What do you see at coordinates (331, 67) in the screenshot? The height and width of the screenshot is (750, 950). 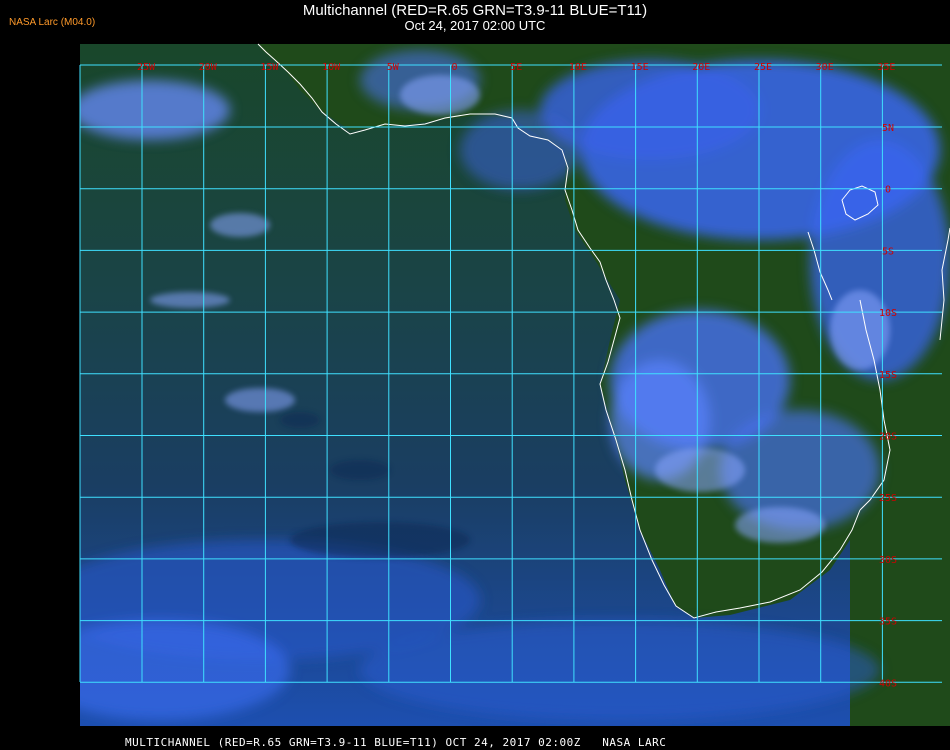 I see `longitude-label: 10W` at bounding box center [331, 67].